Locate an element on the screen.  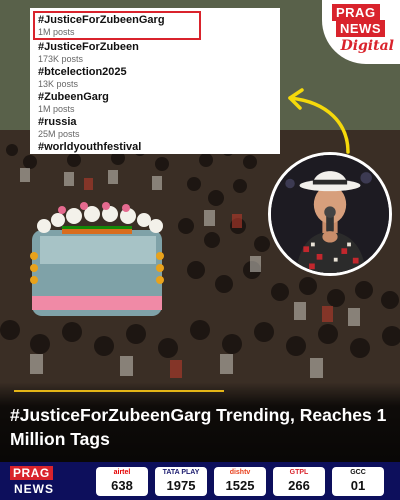
trend-hashtag: #btcelection2025 is located at coordinates (82, 72).